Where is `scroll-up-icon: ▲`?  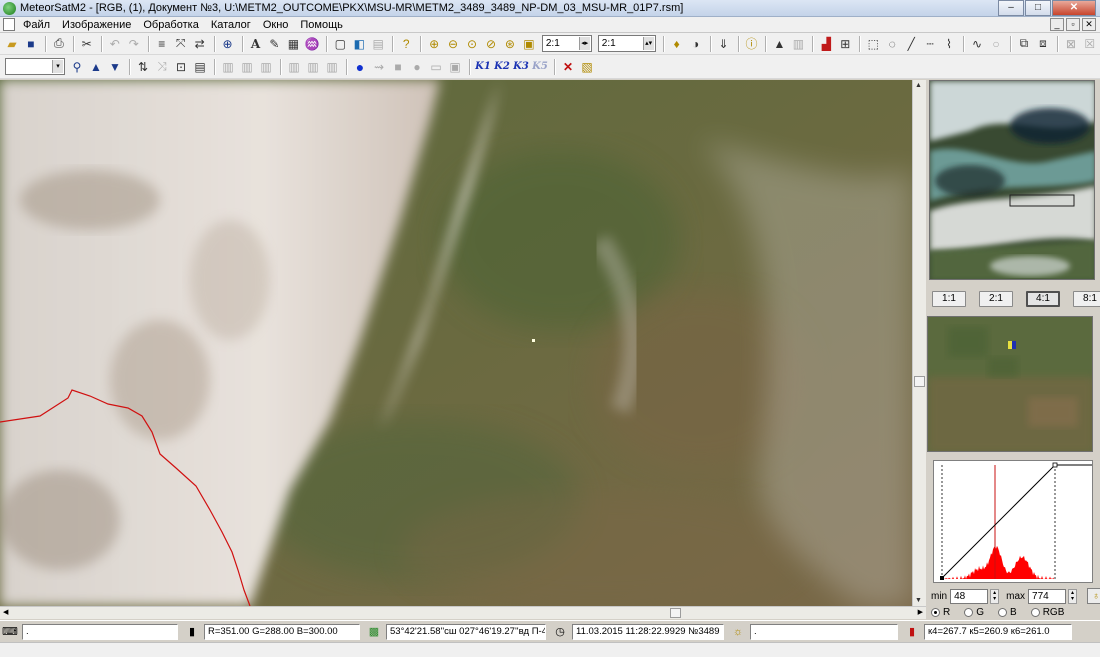
scroll-up-icon: ▲ is located at coordinates (918, 85).